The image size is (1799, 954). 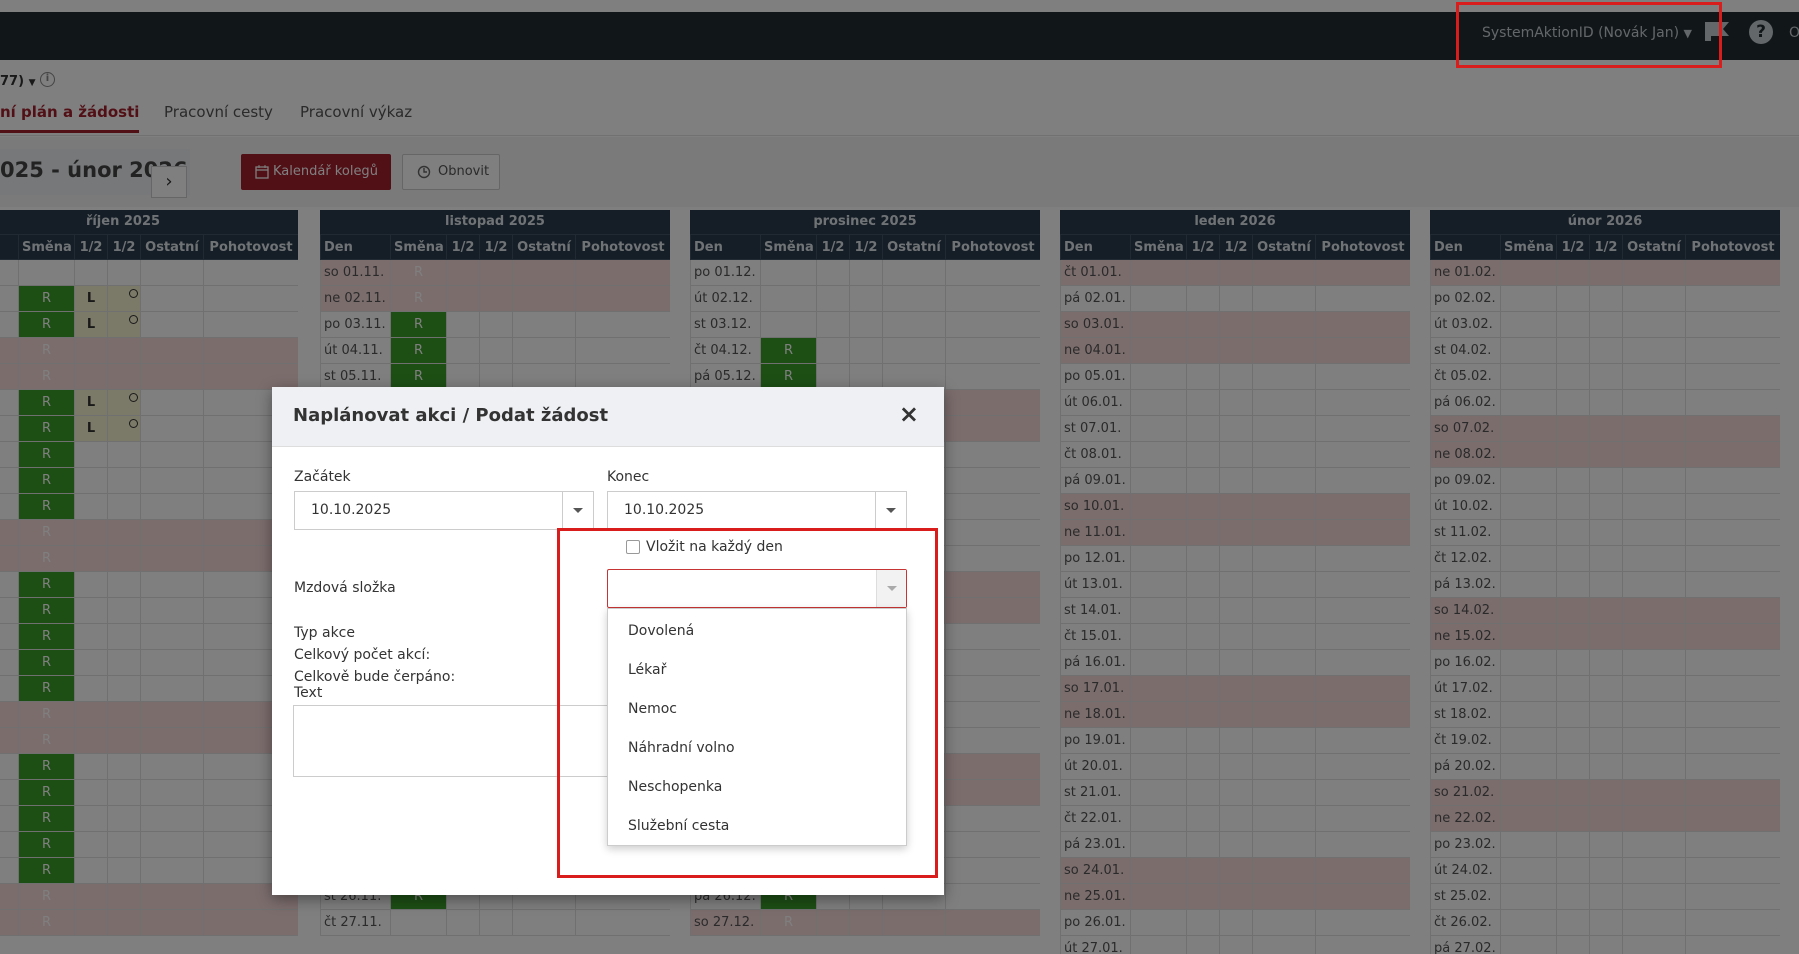 I want to click on text-label: Text, so click(x=308, y=693).